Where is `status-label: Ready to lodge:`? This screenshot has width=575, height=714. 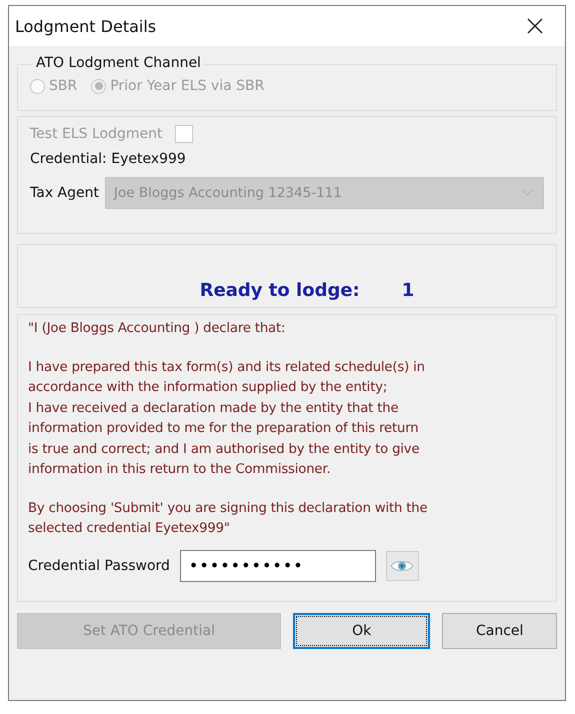 status-label: Ready to lodge: is located at coordinates (280, 290).